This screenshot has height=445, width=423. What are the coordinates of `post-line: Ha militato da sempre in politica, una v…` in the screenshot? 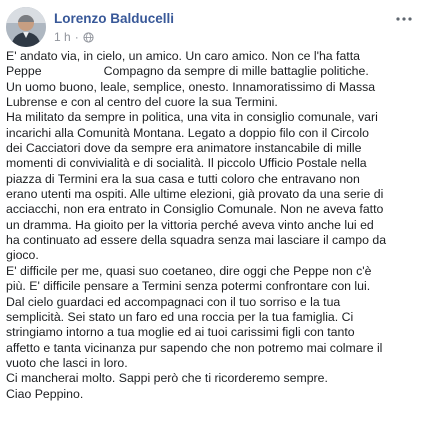 It's located at (192, 117).